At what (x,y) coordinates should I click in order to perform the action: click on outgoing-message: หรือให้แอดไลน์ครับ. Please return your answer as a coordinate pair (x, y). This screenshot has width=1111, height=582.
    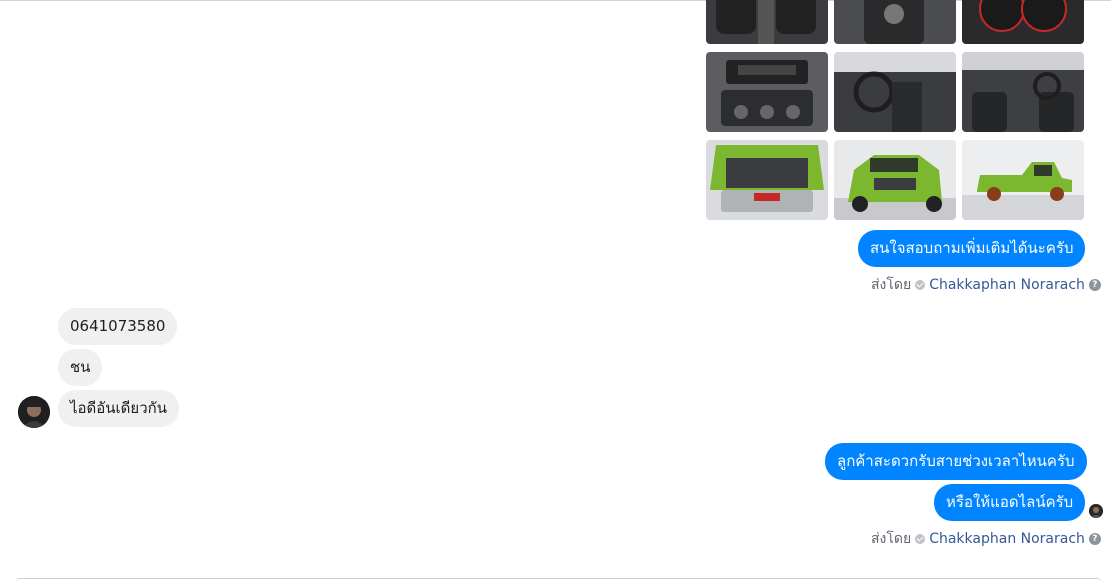
    Looking at the image, I should click on (1010, 502).